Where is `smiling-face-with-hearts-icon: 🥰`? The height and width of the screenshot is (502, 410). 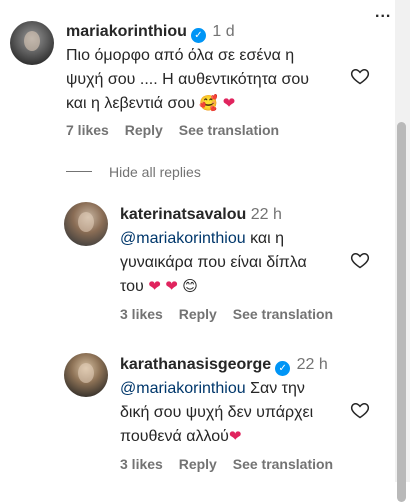
smiling-face-with-hearts-icon: 🥰 is located at coordinates (209, 103).